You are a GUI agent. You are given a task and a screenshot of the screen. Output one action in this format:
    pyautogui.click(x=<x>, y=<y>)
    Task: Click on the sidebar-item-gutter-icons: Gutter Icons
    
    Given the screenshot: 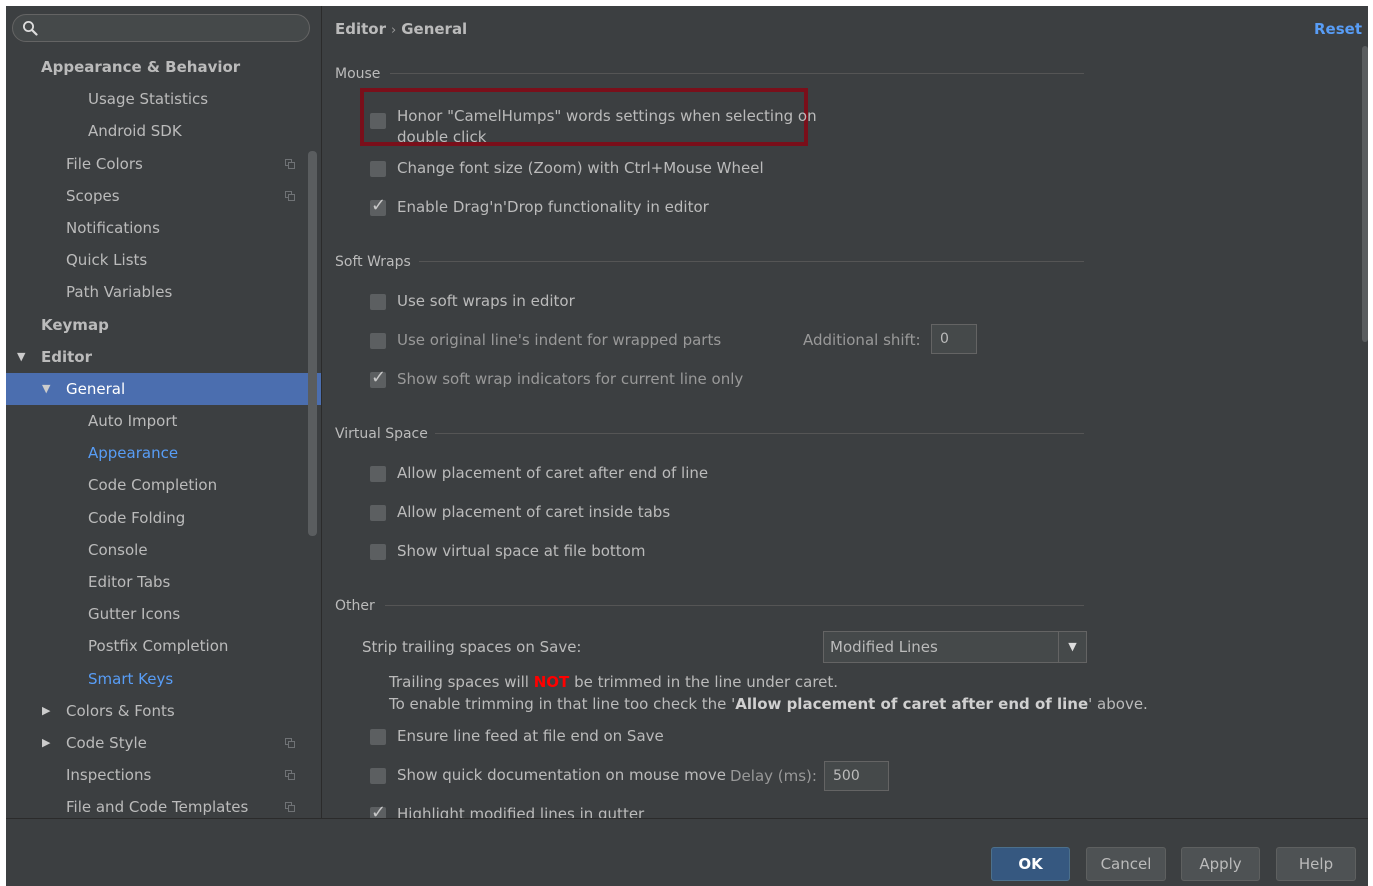 What is the action you would take?
    pyautogui.click(x=163, y=614)
    